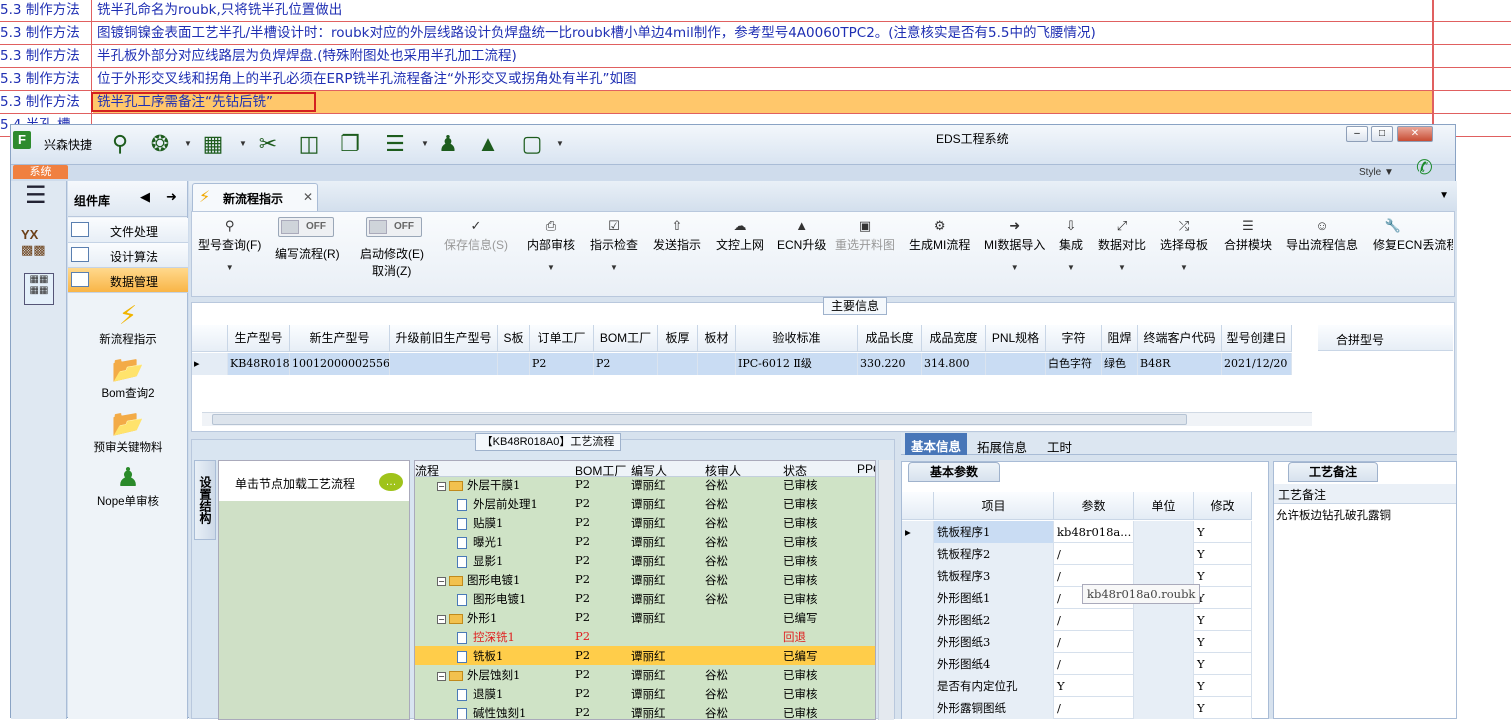 Image resolution: width=1511 pixels, height=720 pixels. I want to click on param-cell-item: 外形图纸4, so click(994, 664).